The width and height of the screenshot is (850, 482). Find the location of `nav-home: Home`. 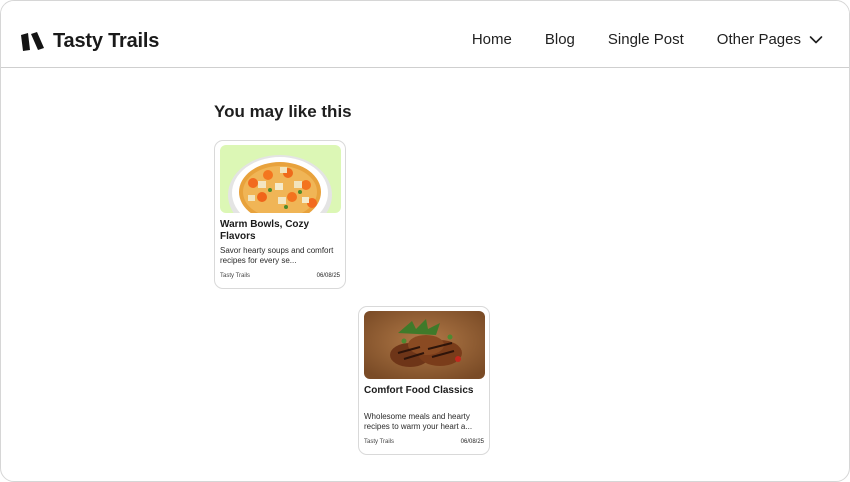

nav-home: Home is located at coordinates (492, 39).